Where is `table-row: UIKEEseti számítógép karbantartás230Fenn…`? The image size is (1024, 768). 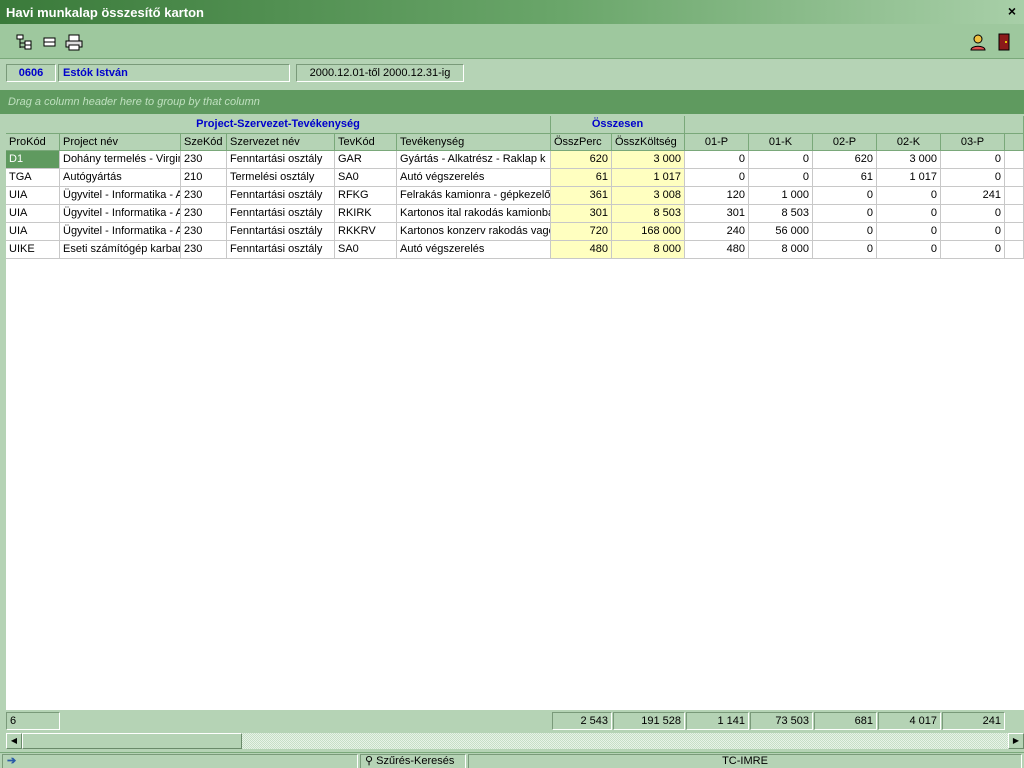
table-row: UIKEEseti számítógép karbantartás230Fenn… is located at coordinates (515, 250).